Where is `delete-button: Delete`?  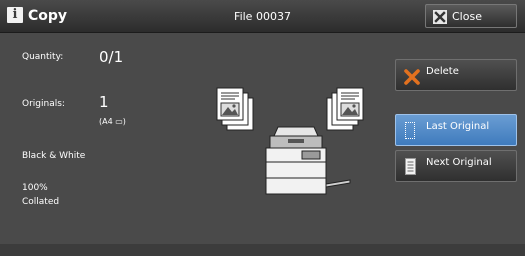
delete-button: Delete is located at coordinates (456, 75).